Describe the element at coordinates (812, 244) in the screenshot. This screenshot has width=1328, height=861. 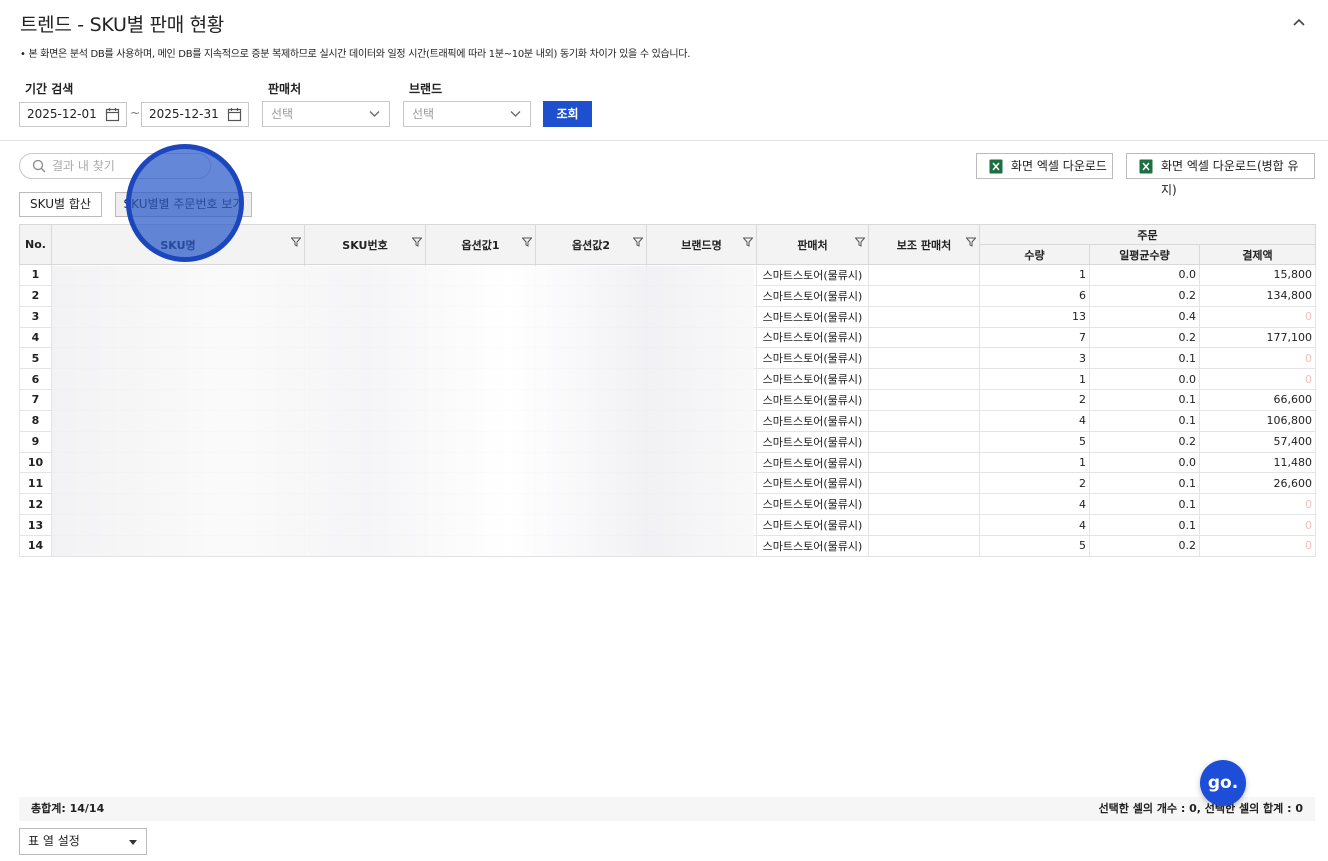
I see `col-seller: 판매처` at that location.